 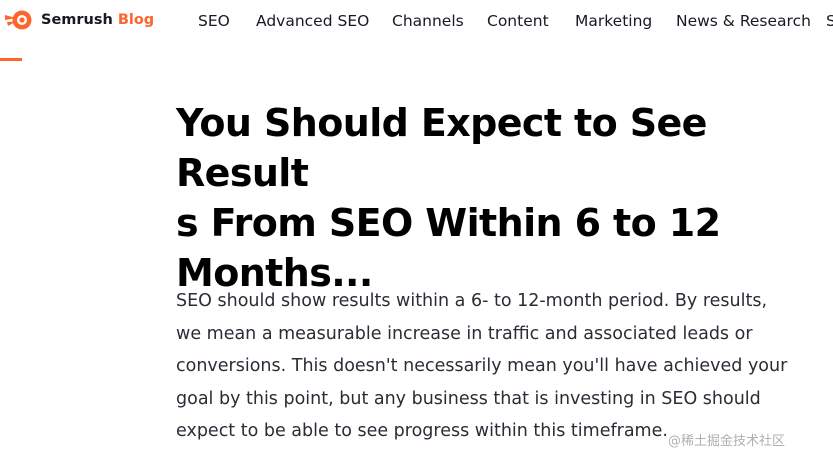 I want to click on title-line: s From SEO Within 6 to 12, so click(x=448, y=223).